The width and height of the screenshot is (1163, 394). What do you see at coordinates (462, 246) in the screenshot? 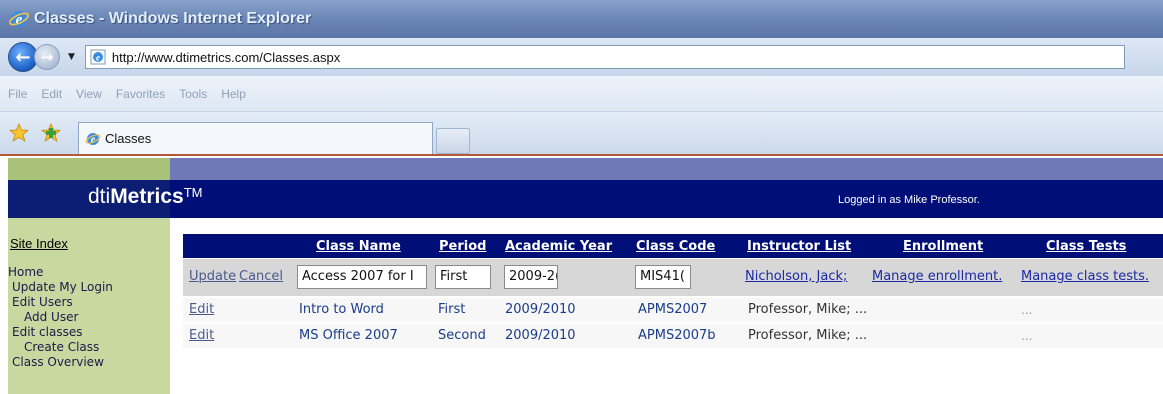
I see `header-period: Period` at bounding box center [462, 246].